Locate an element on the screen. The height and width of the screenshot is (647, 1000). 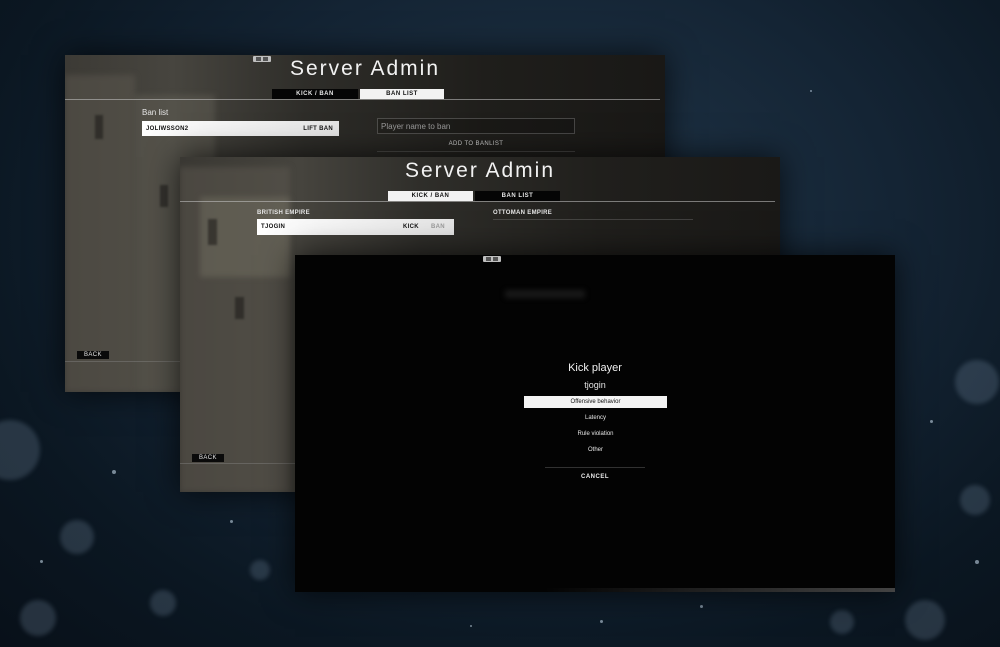
reason-other: Other is located at coordinates (595, 450).